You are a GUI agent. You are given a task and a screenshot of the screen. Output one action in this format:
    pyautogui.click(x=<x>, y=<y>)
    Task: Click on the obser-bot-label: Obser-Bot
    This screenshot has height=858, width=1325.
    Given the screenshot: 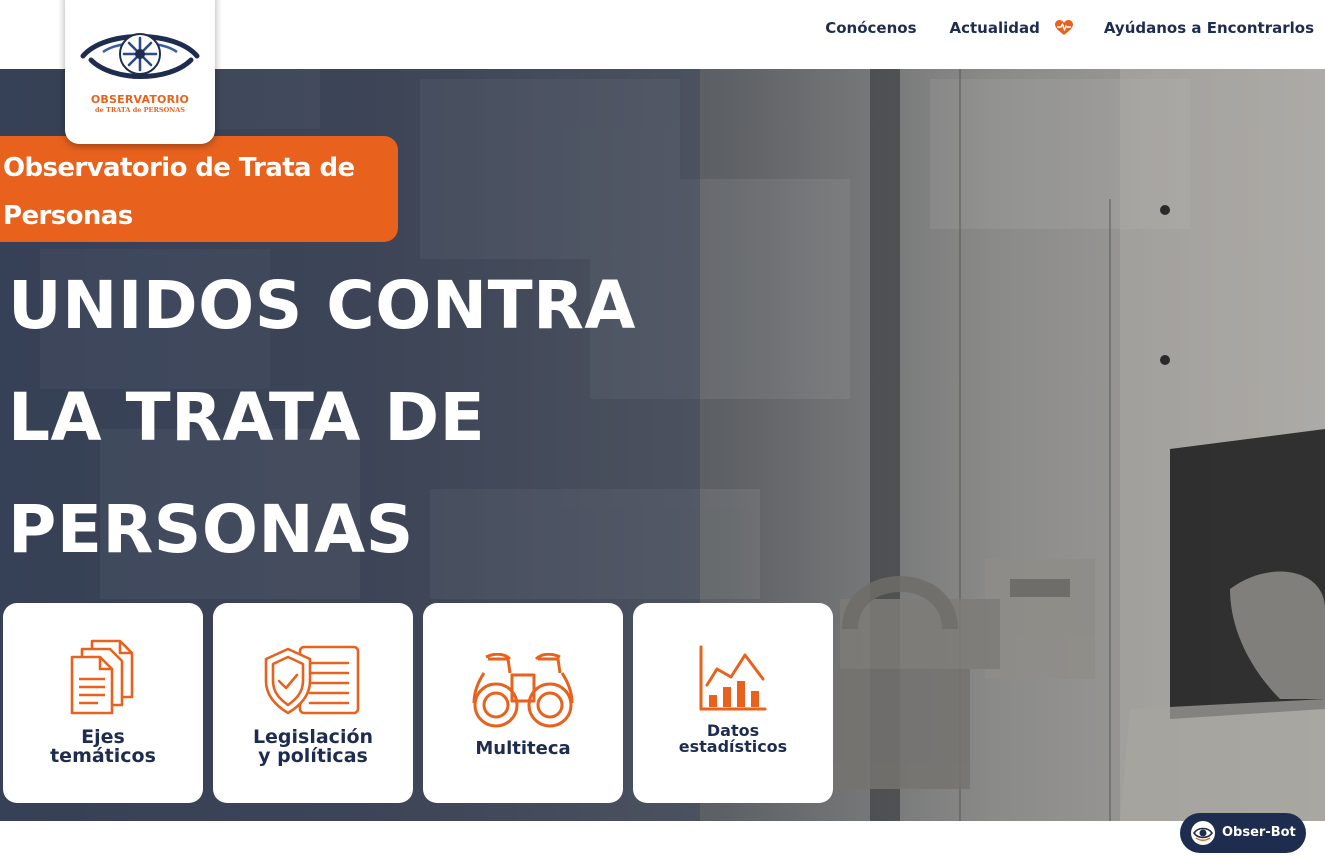 What is the action you would take?
    pyautogui.click(x=1259, y=832)
    